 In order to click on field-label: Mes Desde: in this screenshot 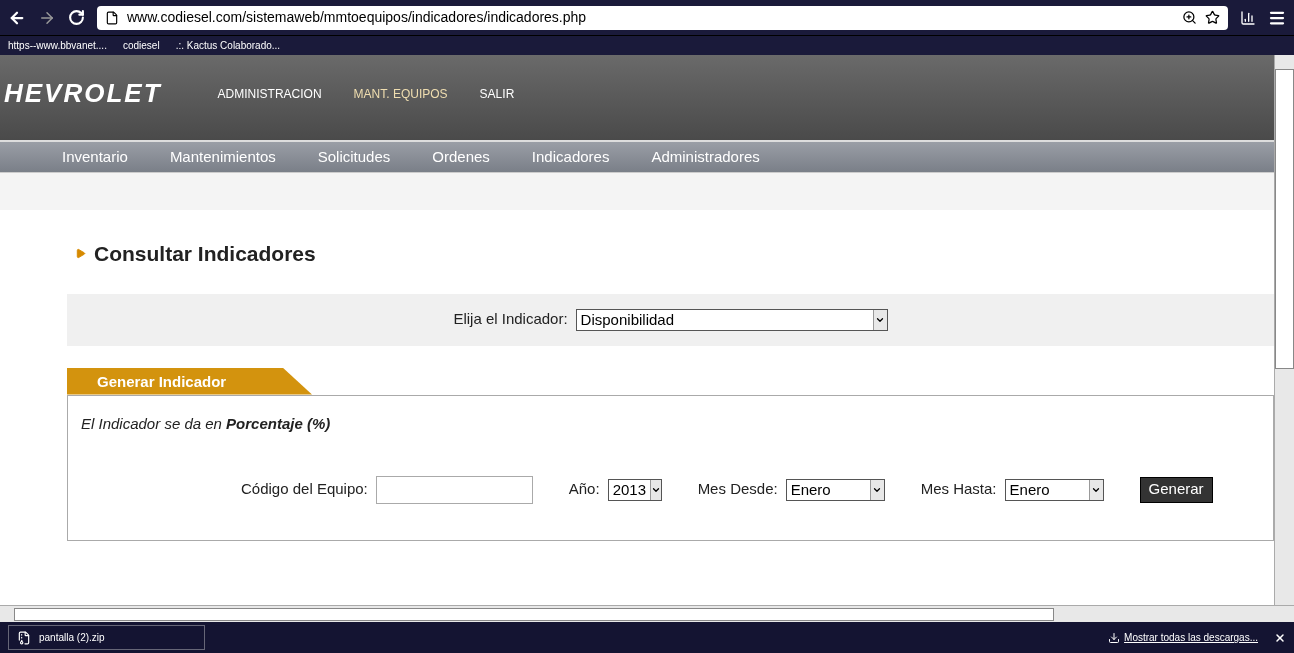, I will do `click(737, 489)`.